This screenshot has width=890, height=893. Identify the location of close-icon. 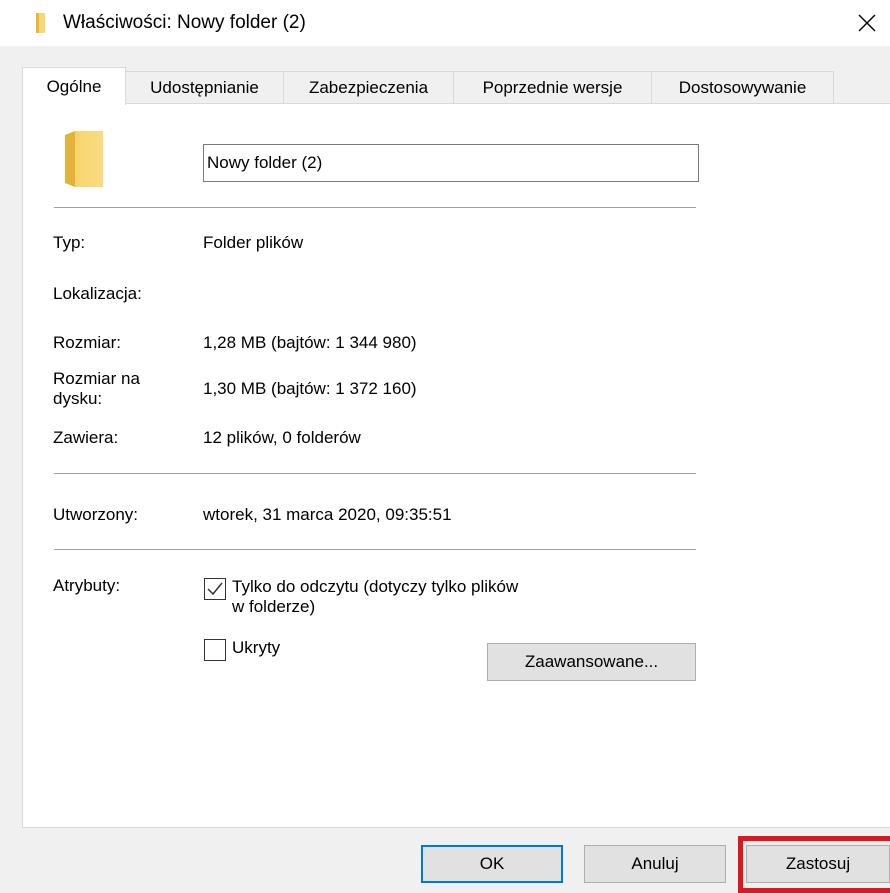
(867, 23).